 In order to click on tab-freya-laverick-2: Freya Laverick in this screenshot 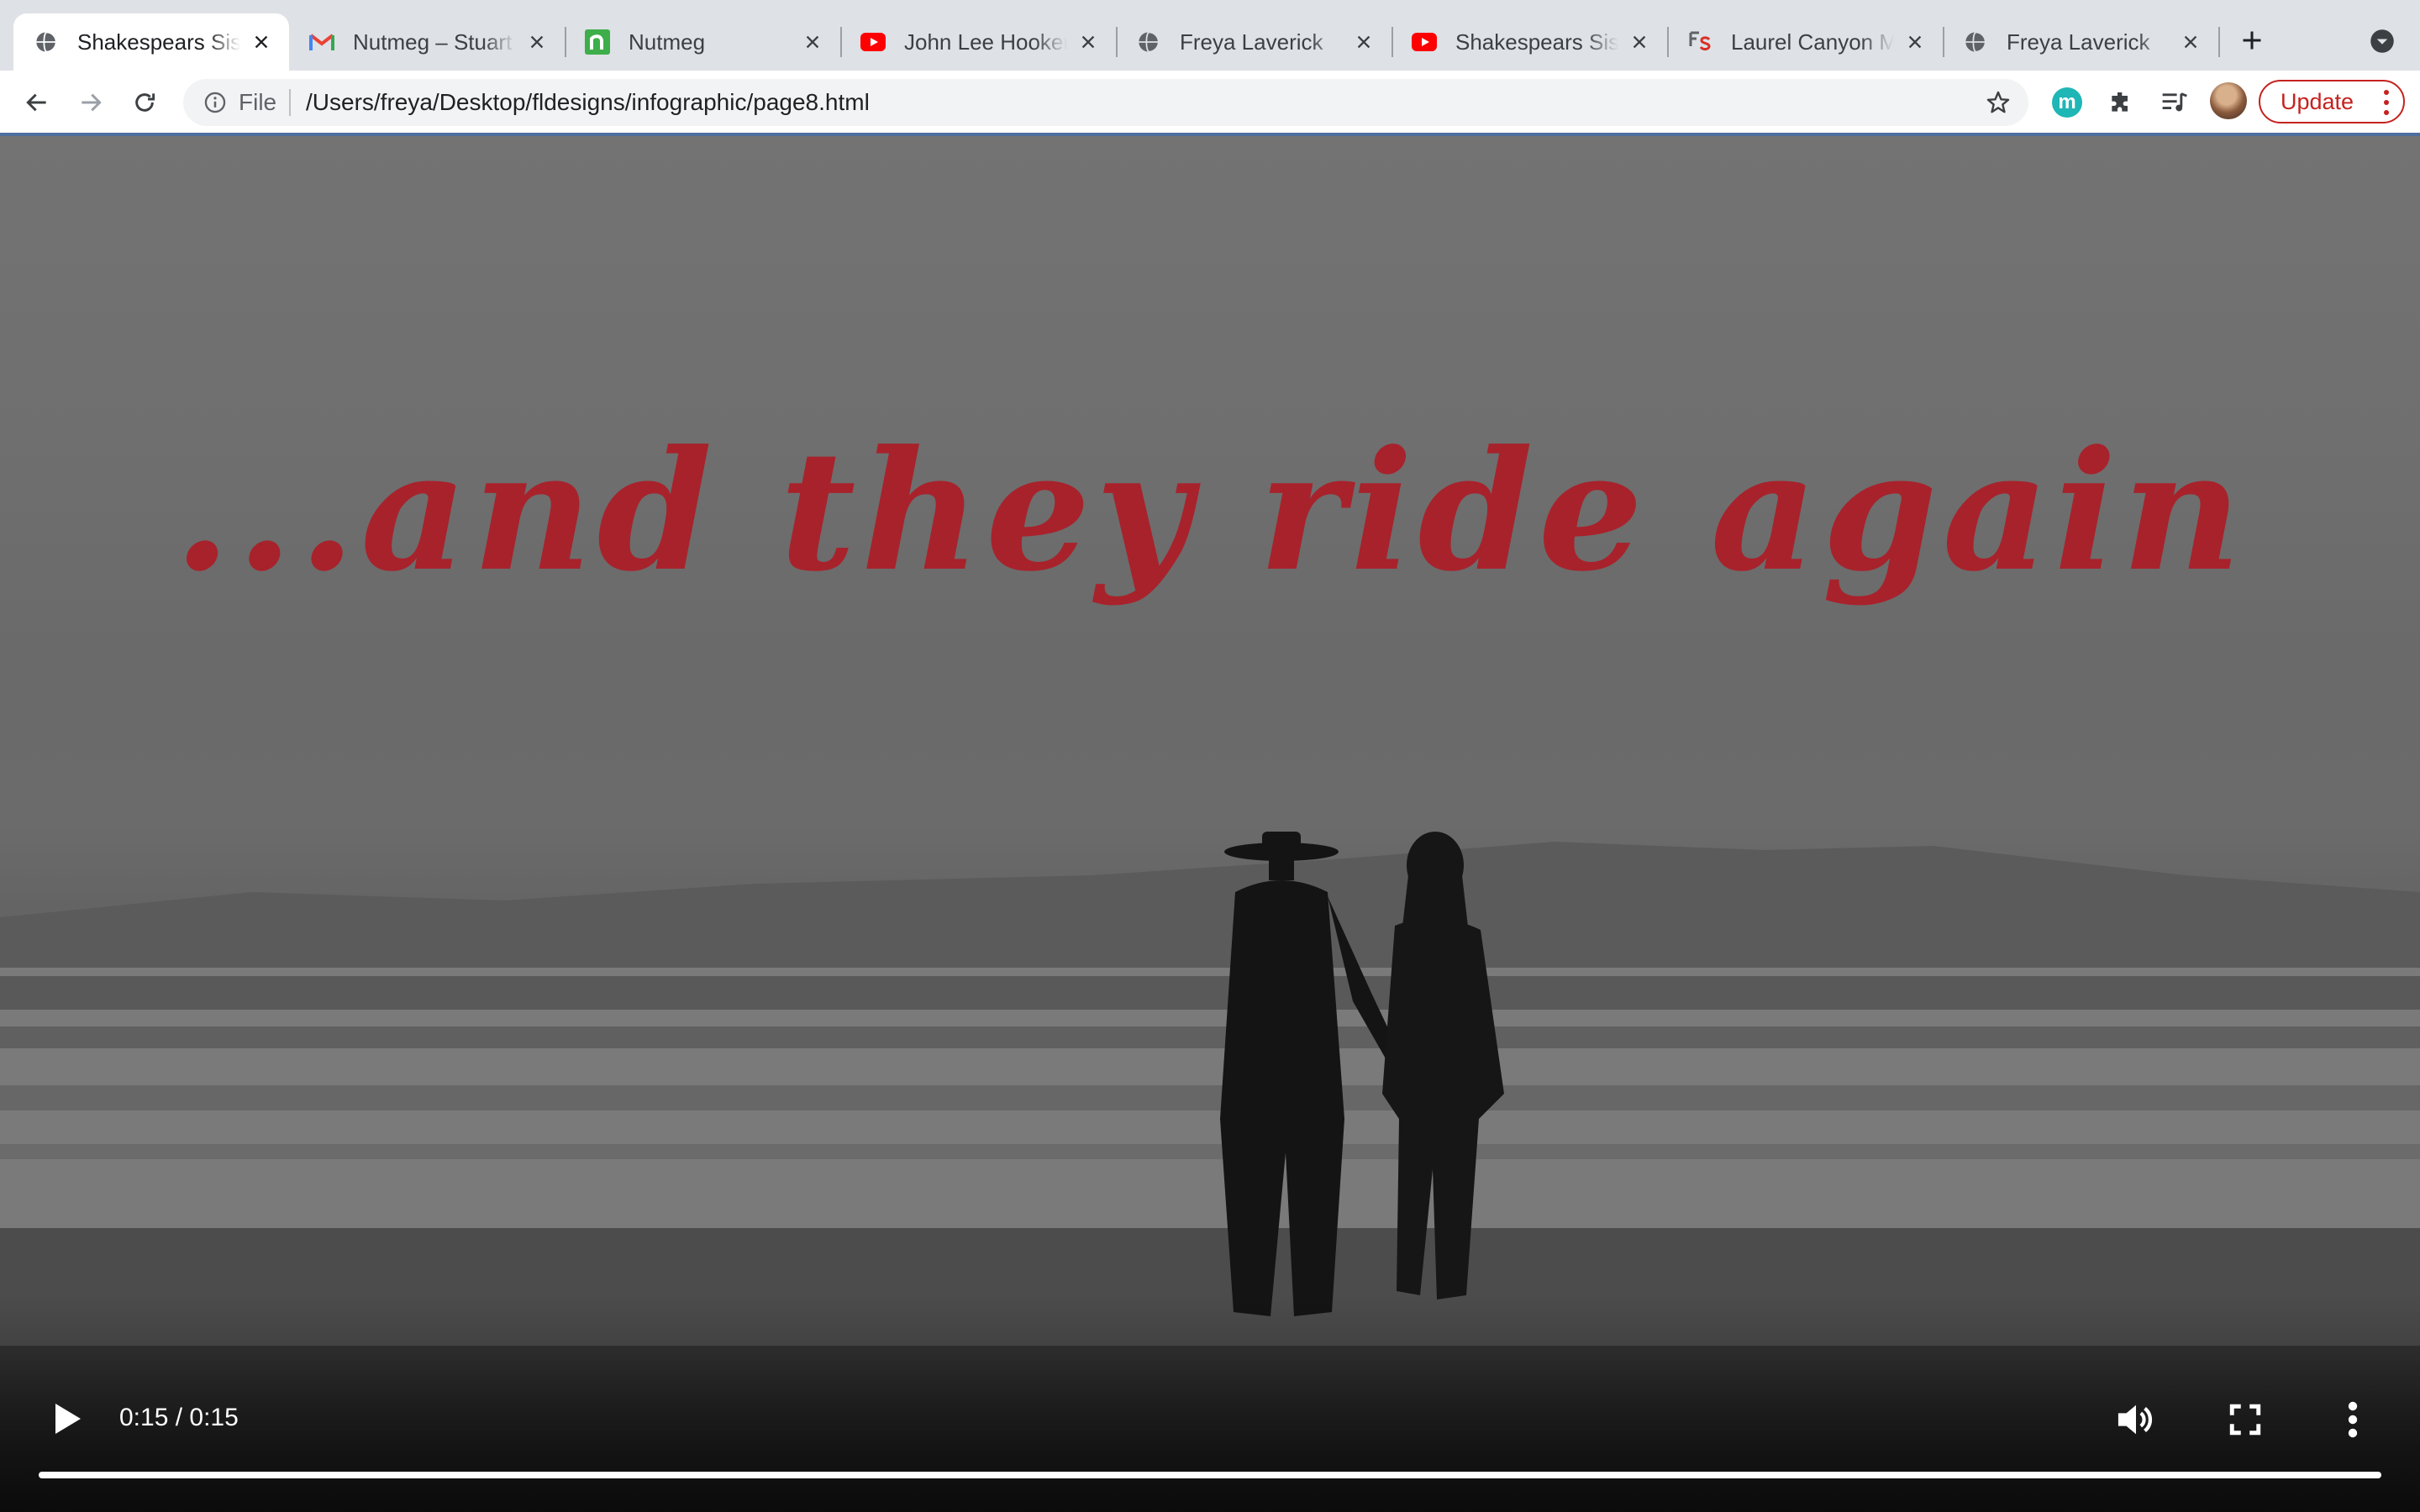, I will do `click(2081, 42)`.